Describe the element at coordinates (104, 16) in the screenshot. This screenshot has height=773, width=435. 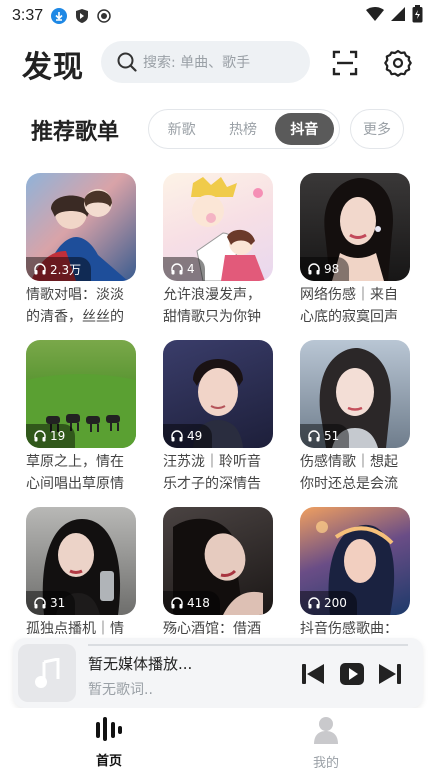
I see `record-icon` at that location.